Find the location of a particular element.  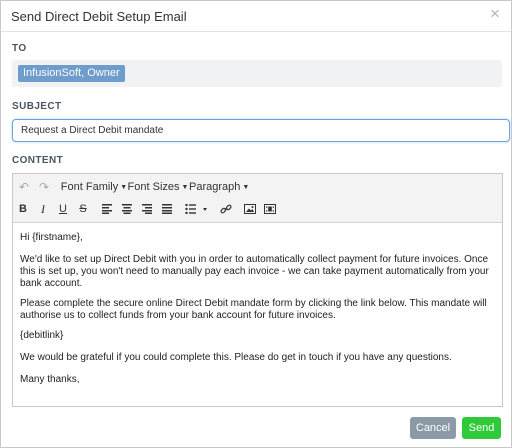

align-center-icon is located at coordinates (127, 209).